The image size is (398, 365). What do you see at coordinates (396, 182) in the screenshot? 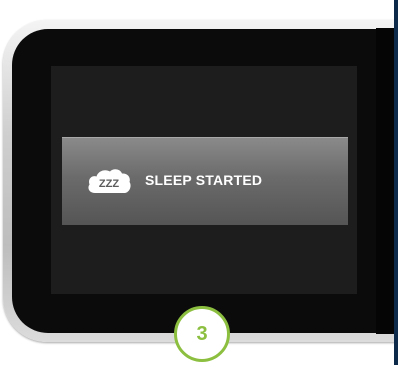
I see `page-edge-bar` at bounding box center [396, 182].